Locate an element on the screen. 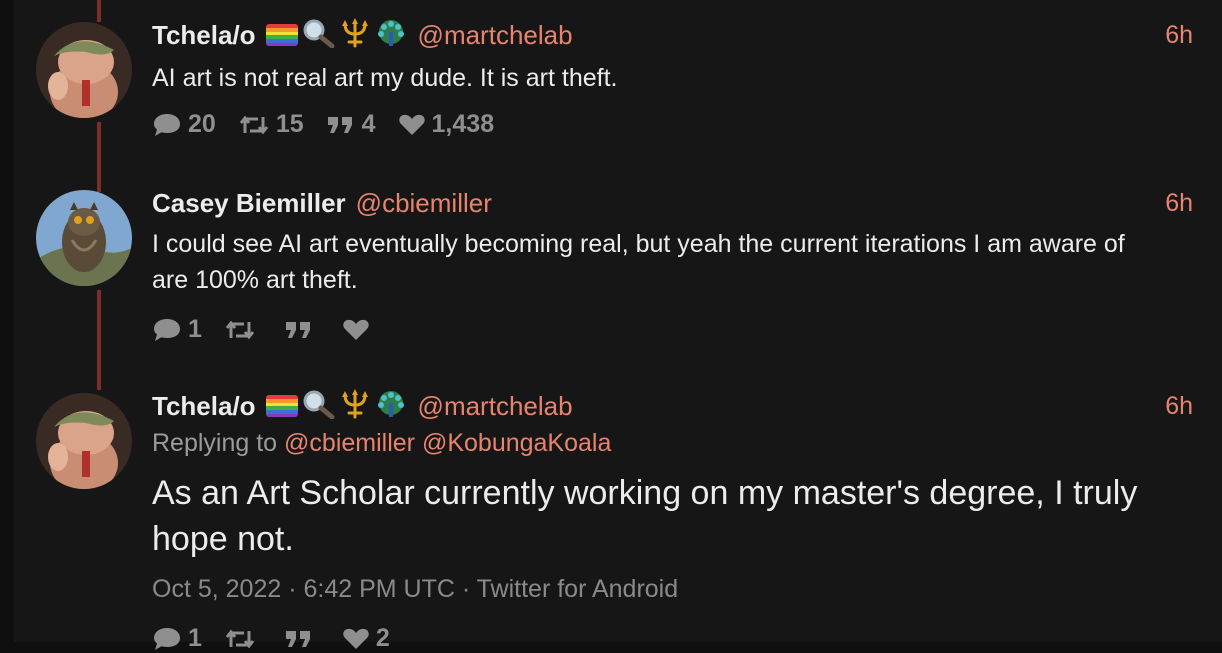 The width and height of the screenshot is (1222, 653). retweet-stat: 15 is located at coordinates (271, 124).